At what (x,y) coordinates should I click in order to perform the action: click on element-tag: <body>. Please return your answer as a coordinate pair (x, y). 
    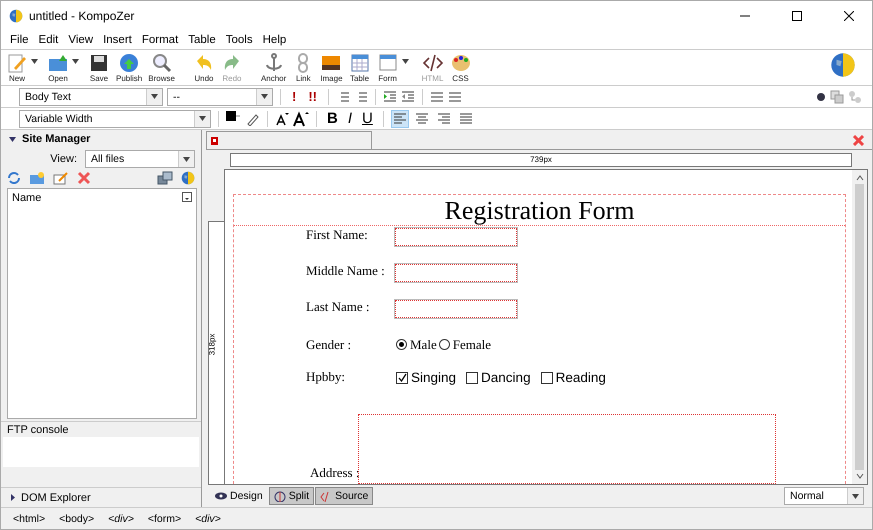
    Looking at the image, I should click on (76, 518).